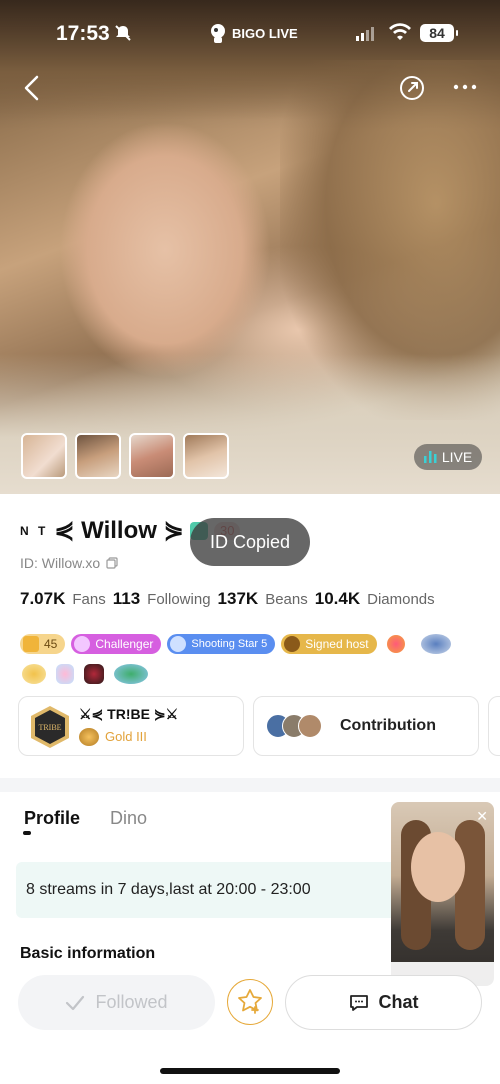 The width and height of the screenshot is (500, 1084). I want to click on challenger-badge: Challenger, so click(116, 644).